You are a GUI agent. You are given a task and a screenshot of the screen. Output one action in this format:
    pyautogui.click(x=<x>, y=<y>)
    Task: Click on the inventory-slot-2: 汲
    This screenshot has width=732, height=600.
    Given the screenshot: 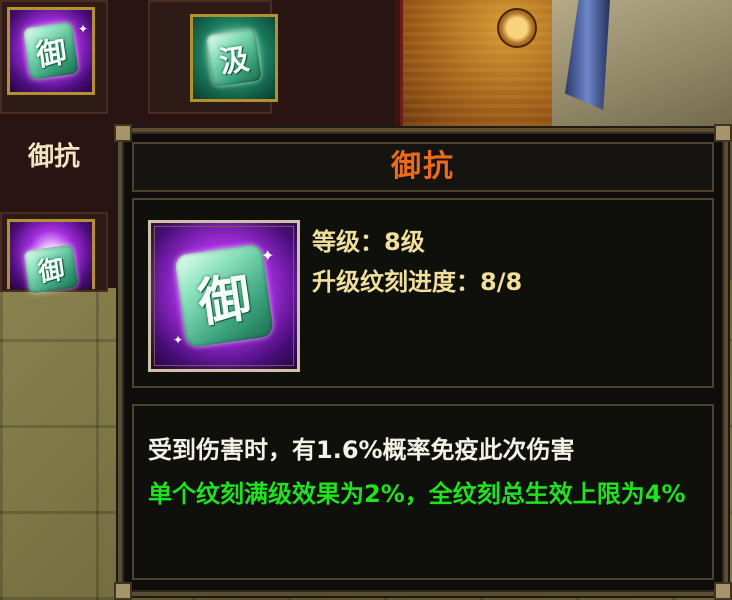 What is the action you would take?
    pyautogui.click(x=213, y=57)
    